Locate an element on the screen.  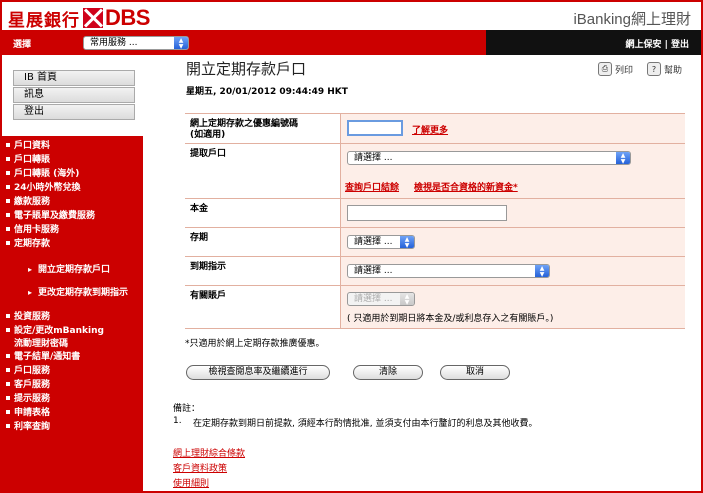
related-account-label: 有關賬戶 is located at coordinates (262, 307).